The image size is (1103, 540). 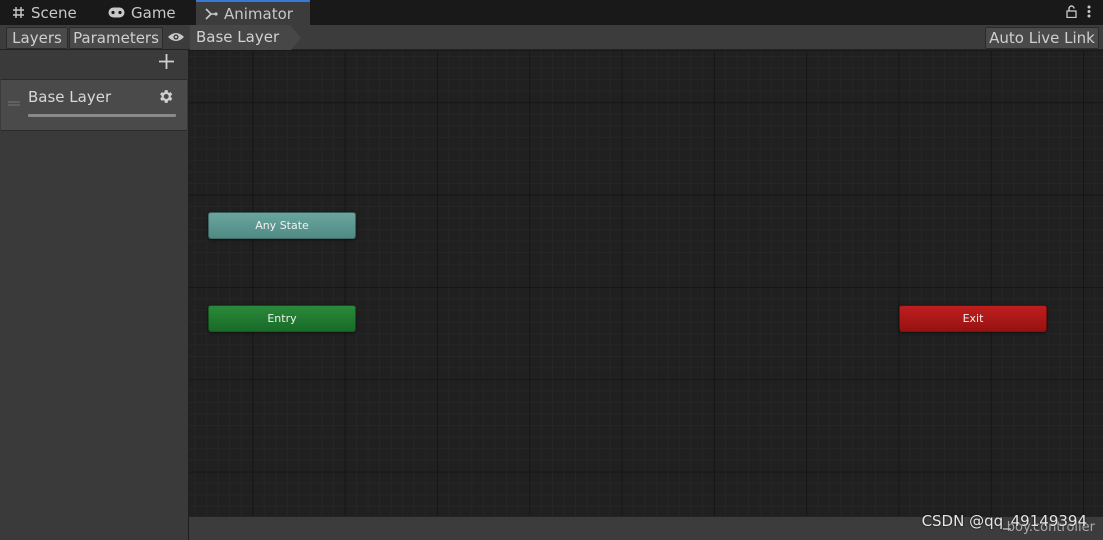 What do you see at coordinates (1078, 12) in the screenshot?
I see `window-controls` at bounding box center [1078, 12].